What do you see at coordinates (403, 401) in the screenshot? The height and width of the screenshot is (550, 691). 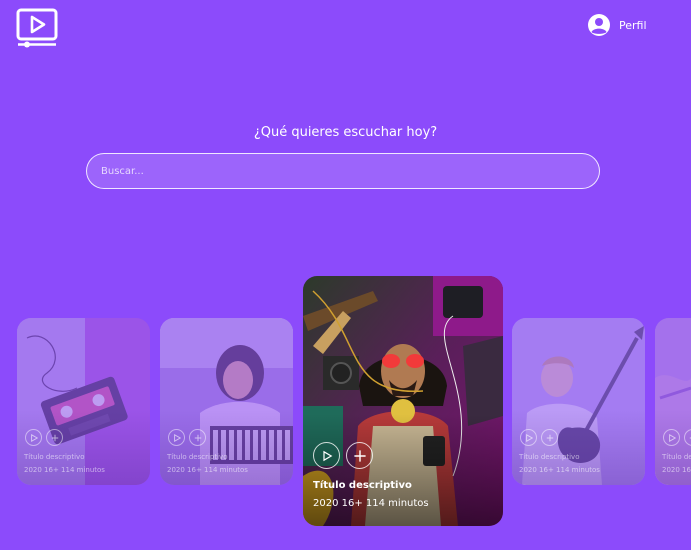 I see `featured-media-card: Título descriptivo 2020 16+ 114 minutos` at bounding box center [403, 401].